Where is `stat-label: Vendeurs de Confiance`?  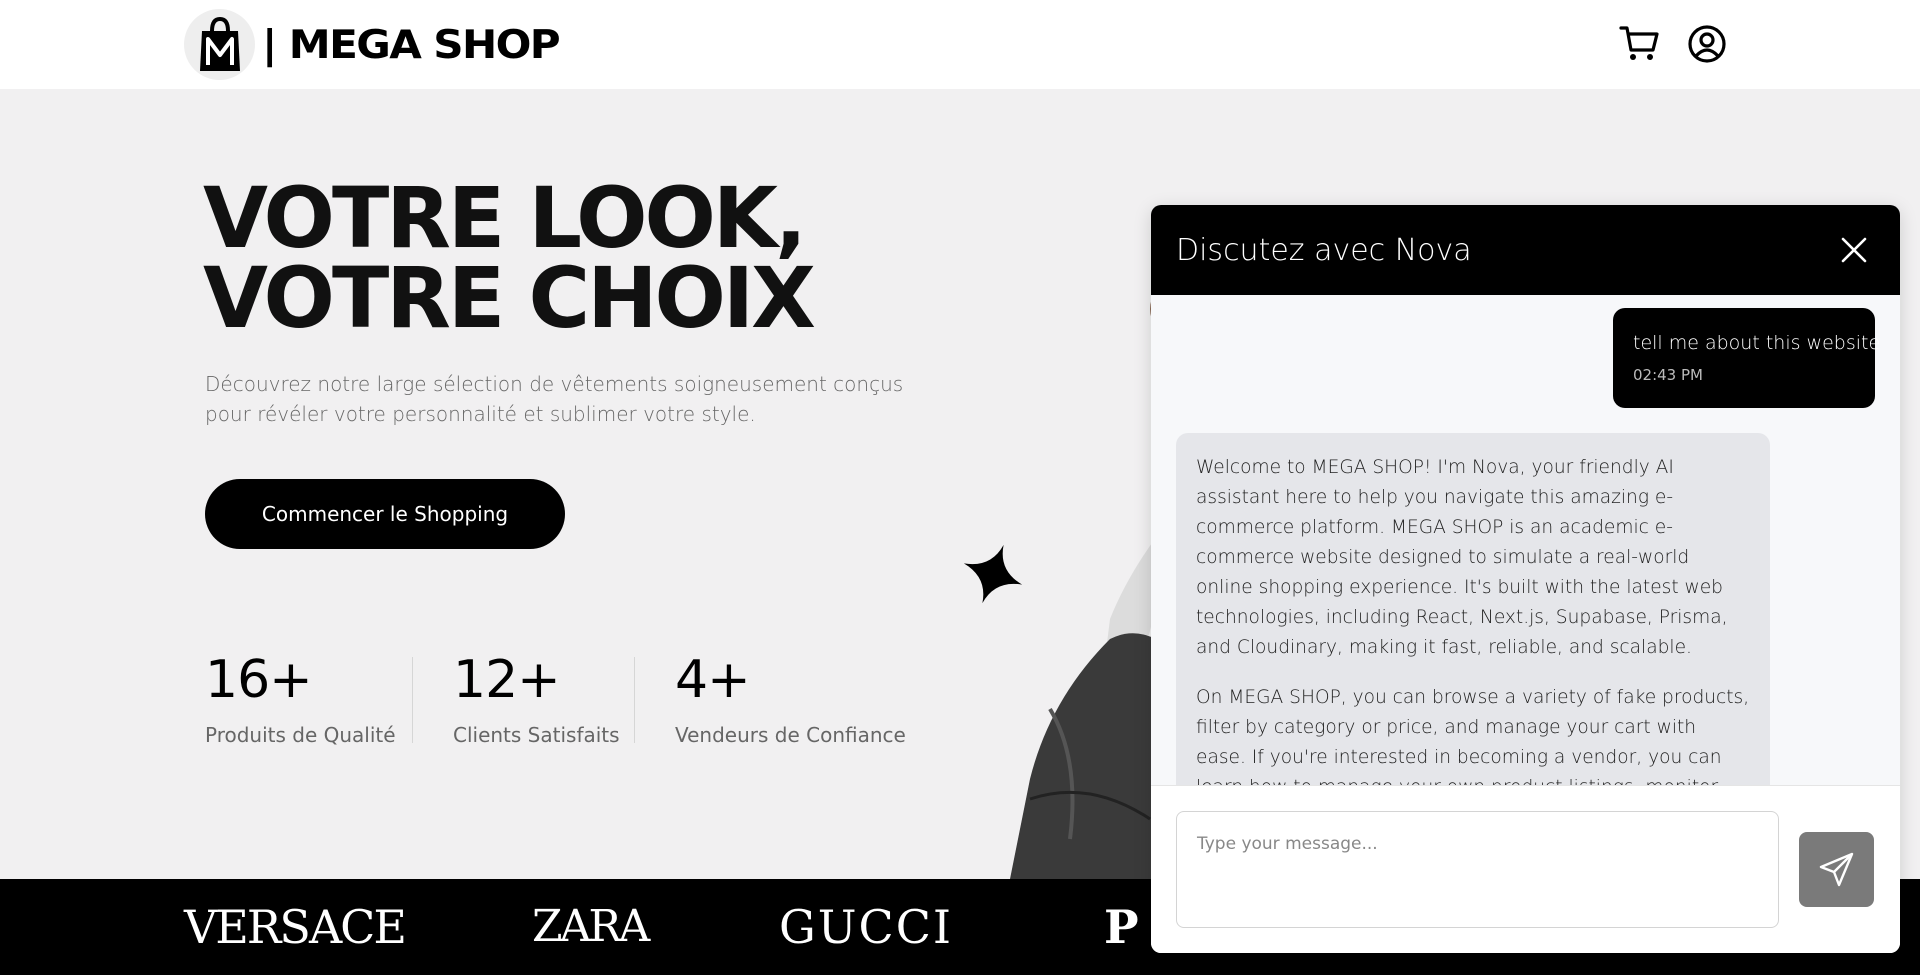
stat-label: Vendeurs de Confiance is located at coordinates (790, 735).